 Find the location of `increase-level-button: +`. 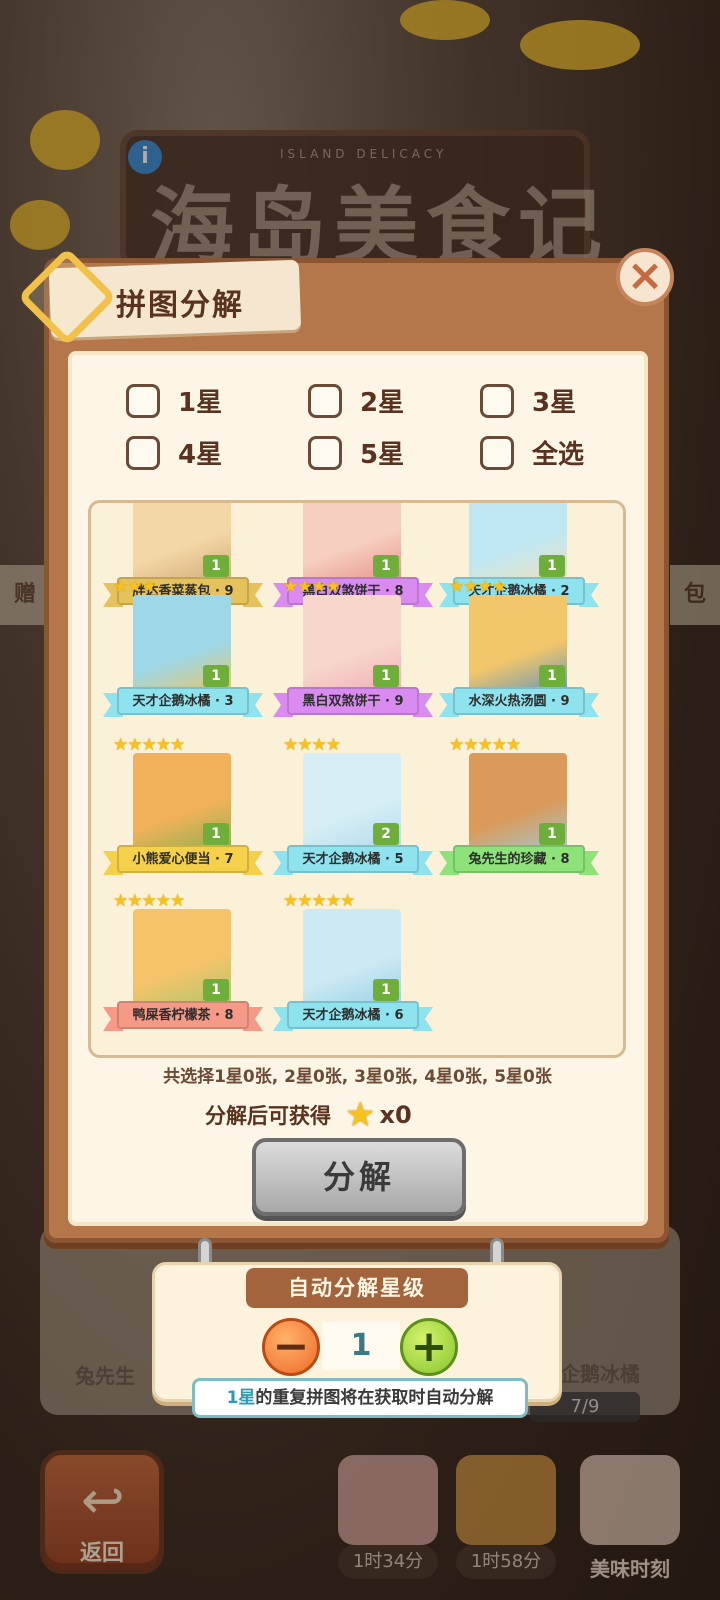

increase-level-button: + is located at coordinates (429, 1347).